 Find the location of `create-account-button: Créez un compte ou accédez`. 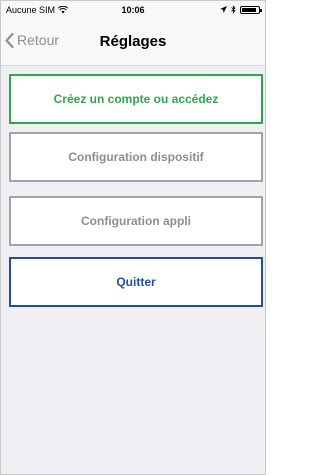

create-account-button: Créez un compte ou accédez is located at coordinates (136, 99).